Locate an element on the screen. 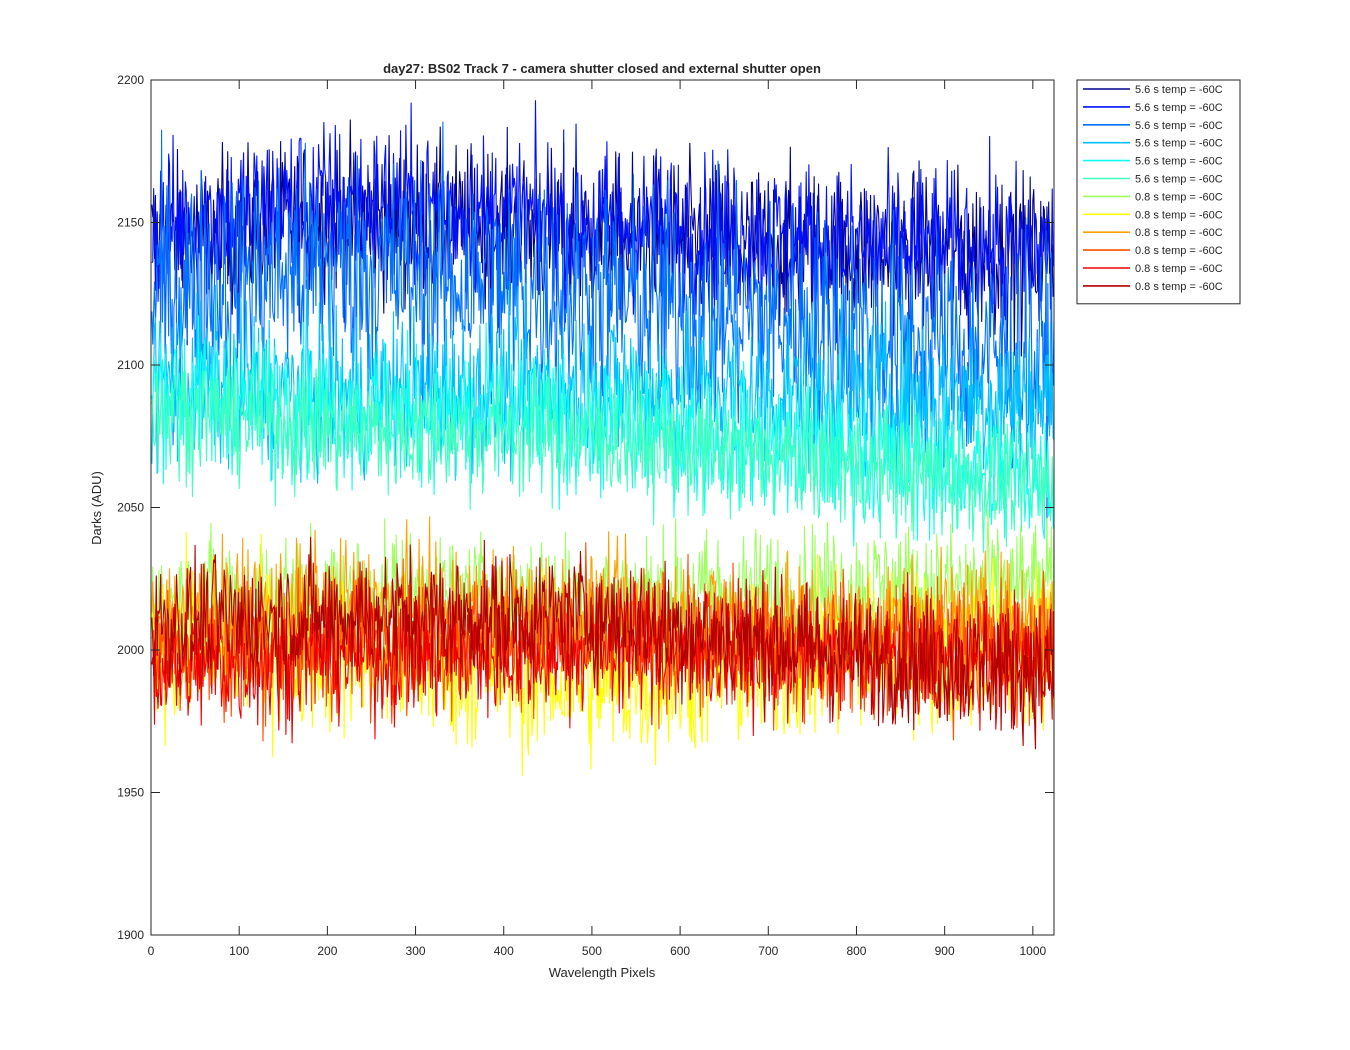 Image resolution: width=1350 pixels, height=1050 pixels. x-tick-label: 800 is located at coordinates (856, 951).